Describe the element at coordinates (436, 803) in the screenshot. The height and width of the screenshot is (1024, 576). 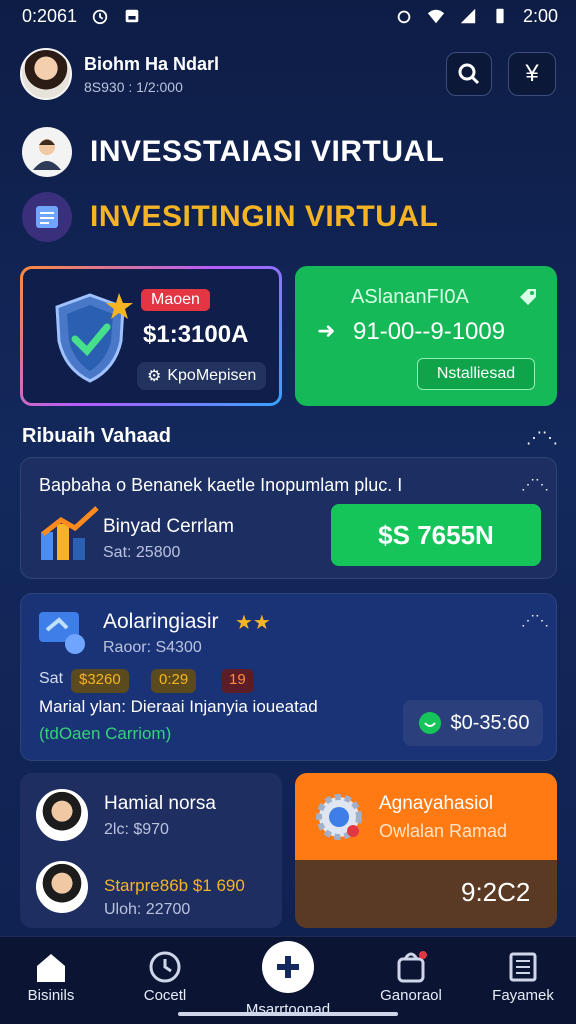
I see `promo-title: Agnayahasiol` at that location.